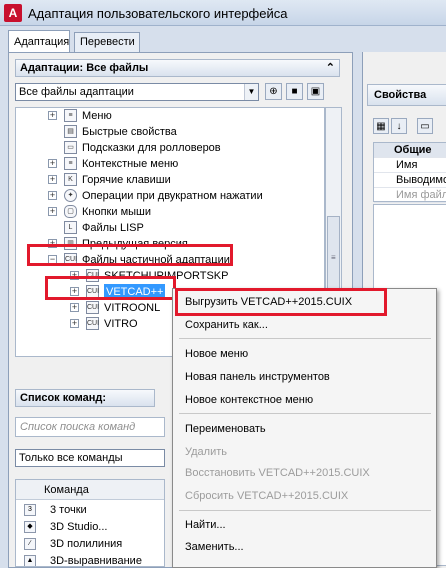 The height and width of the screenshot is (568, 446). Describe the element at coordinates (166, 276) in the screenshot. I see `tree-item-label: SKETCHUPIMPORTSKP` at that location.